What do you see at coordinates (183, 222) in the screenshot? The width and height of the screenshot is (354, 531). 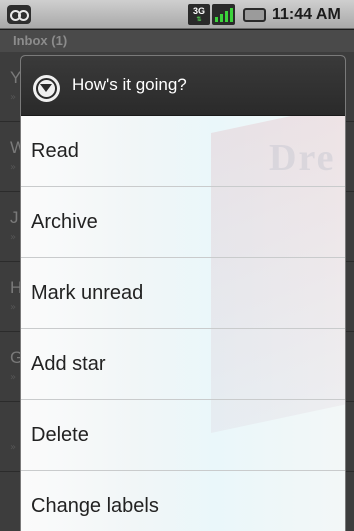 I see `menu-item-archive: Archive` at bounding box center [183, 222].